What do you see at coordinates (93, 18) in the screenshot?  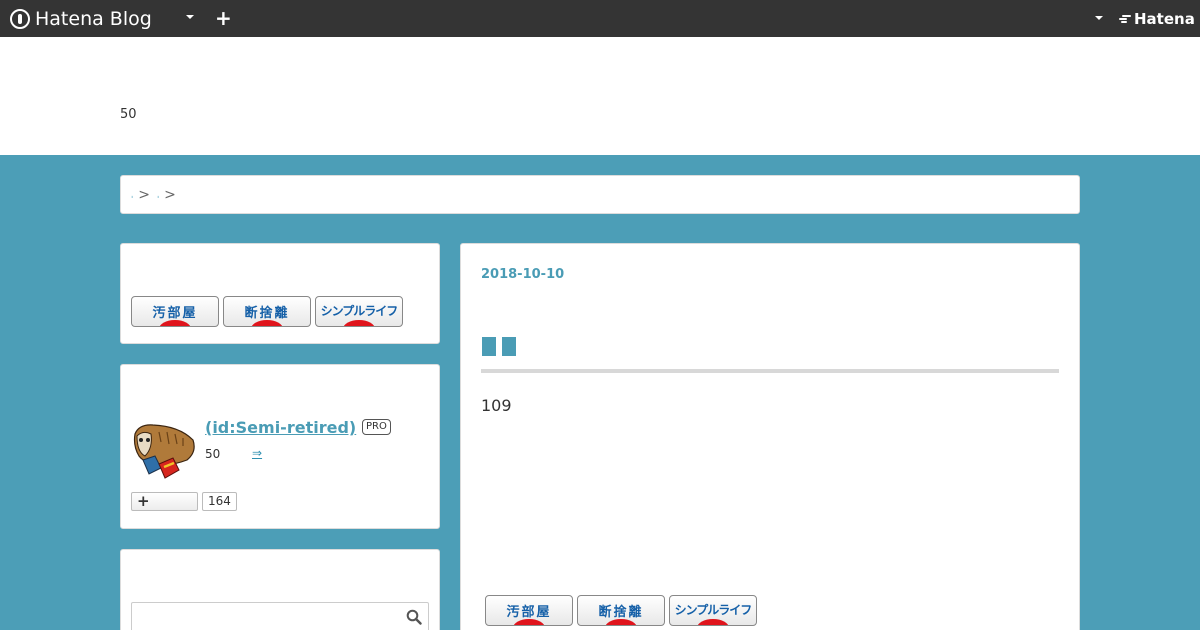 I see `logo-text: Hatena Blog` at bounding box center [93, 18].